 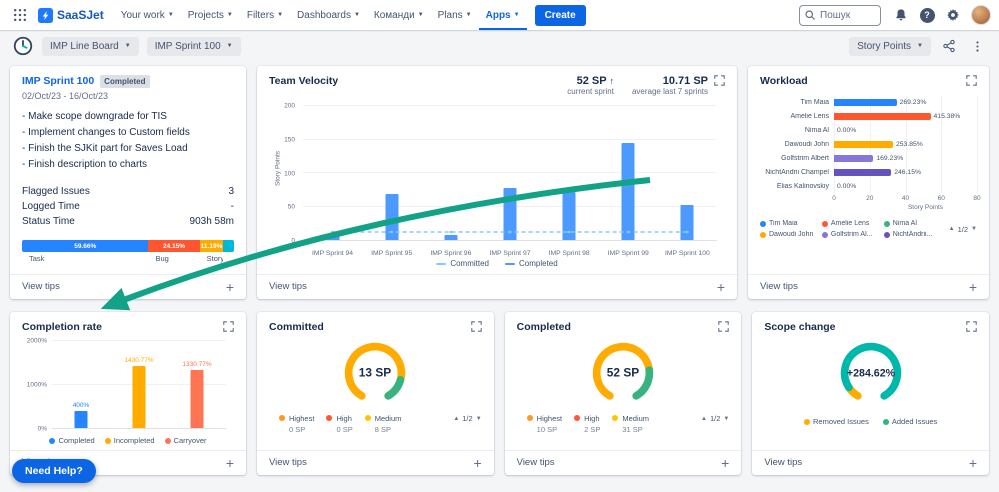 What do you see at coordinates (399, 15) in the screenshot?
I see `nav-item-команди: Команди ▼` at bounding box center [399, 15].